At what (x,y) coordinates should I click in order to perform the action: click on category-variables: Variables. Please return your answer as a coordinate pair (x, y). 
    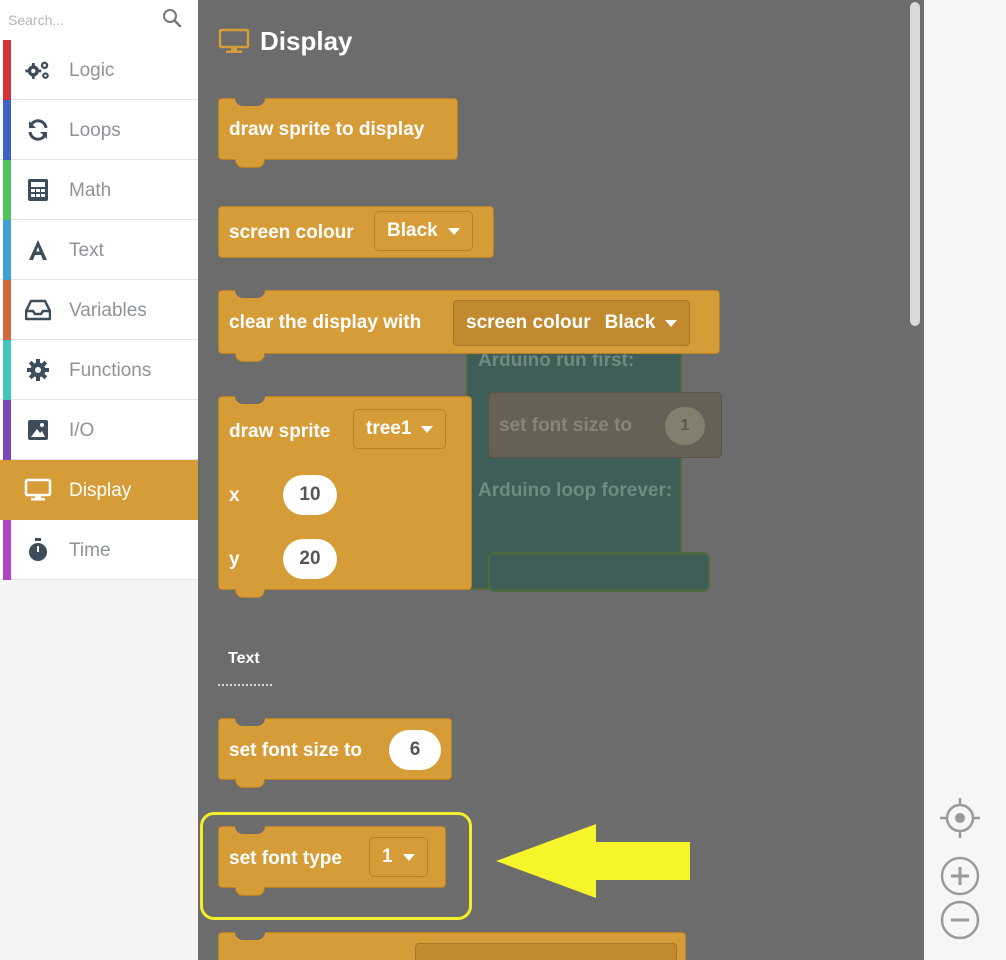
    Looking at the image, I should click on (99, 310).